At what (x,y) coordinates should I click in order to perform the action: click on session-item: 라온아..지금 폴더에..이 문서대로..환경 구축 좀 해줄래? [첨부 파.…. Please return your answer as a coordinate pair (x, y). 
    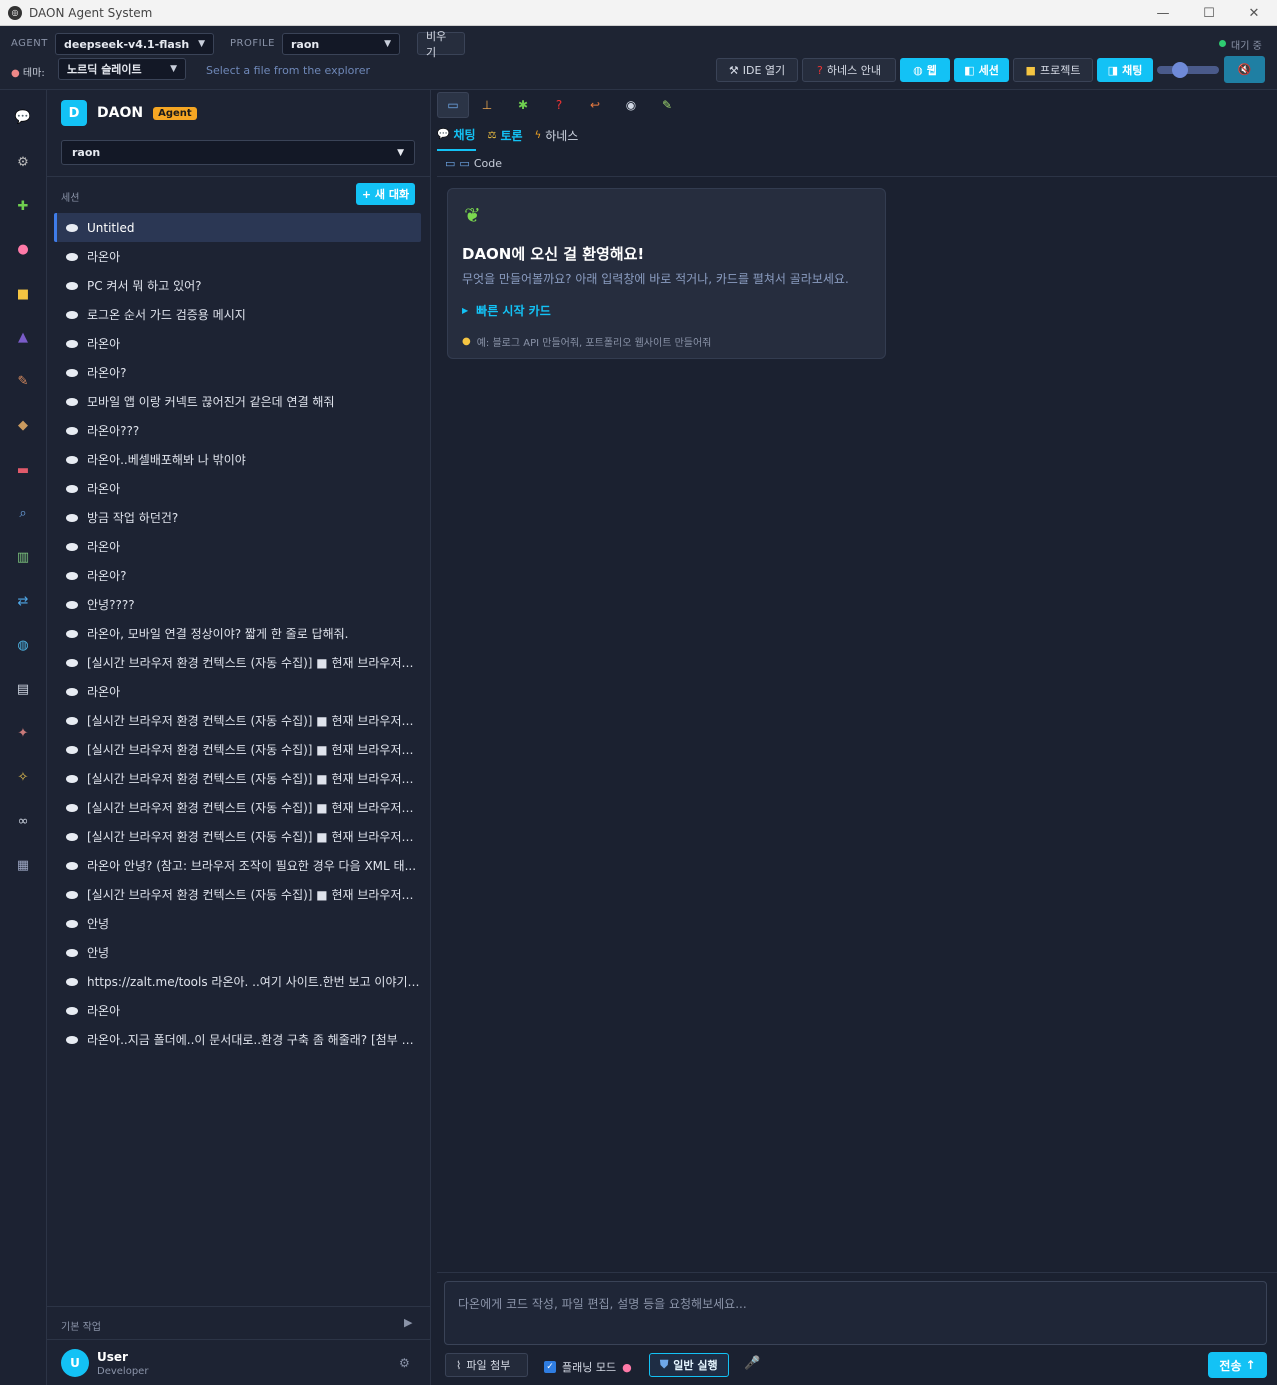
    Looking at the image, I should click on (237, 1039).